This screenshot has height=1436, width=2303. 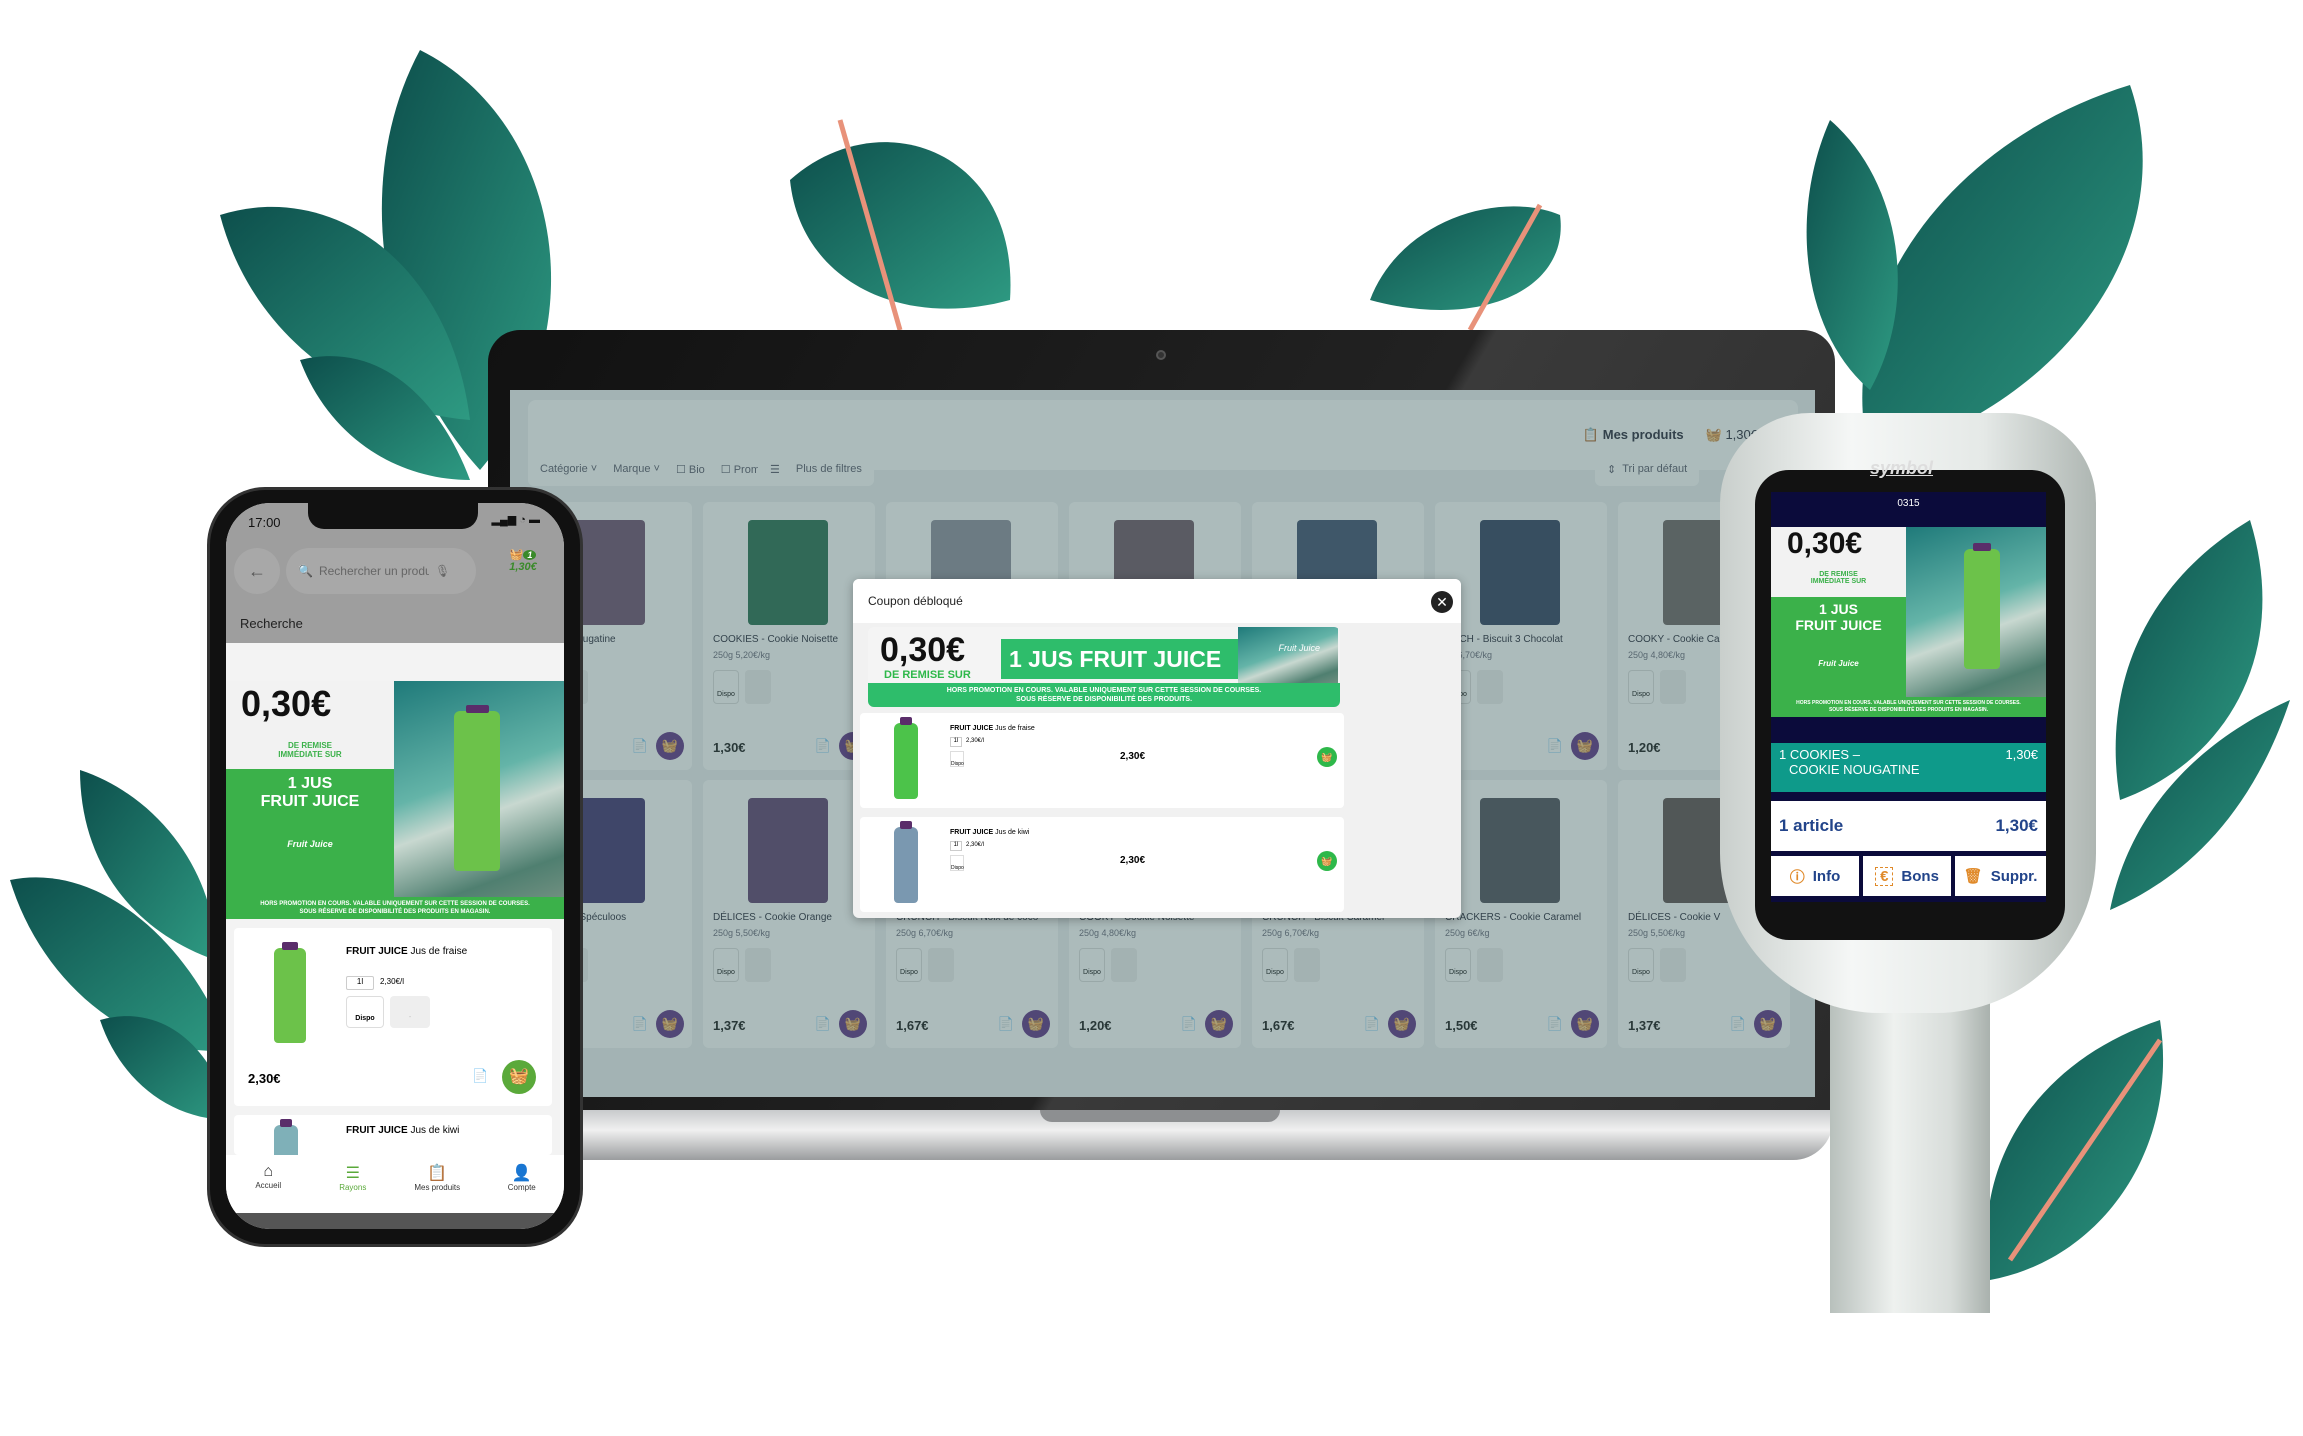 What do you see at coordinates (2000, 876) in the screenshot?
I see `delete-button: 🗑 Suppr.` at bounding box center [2000, 876].